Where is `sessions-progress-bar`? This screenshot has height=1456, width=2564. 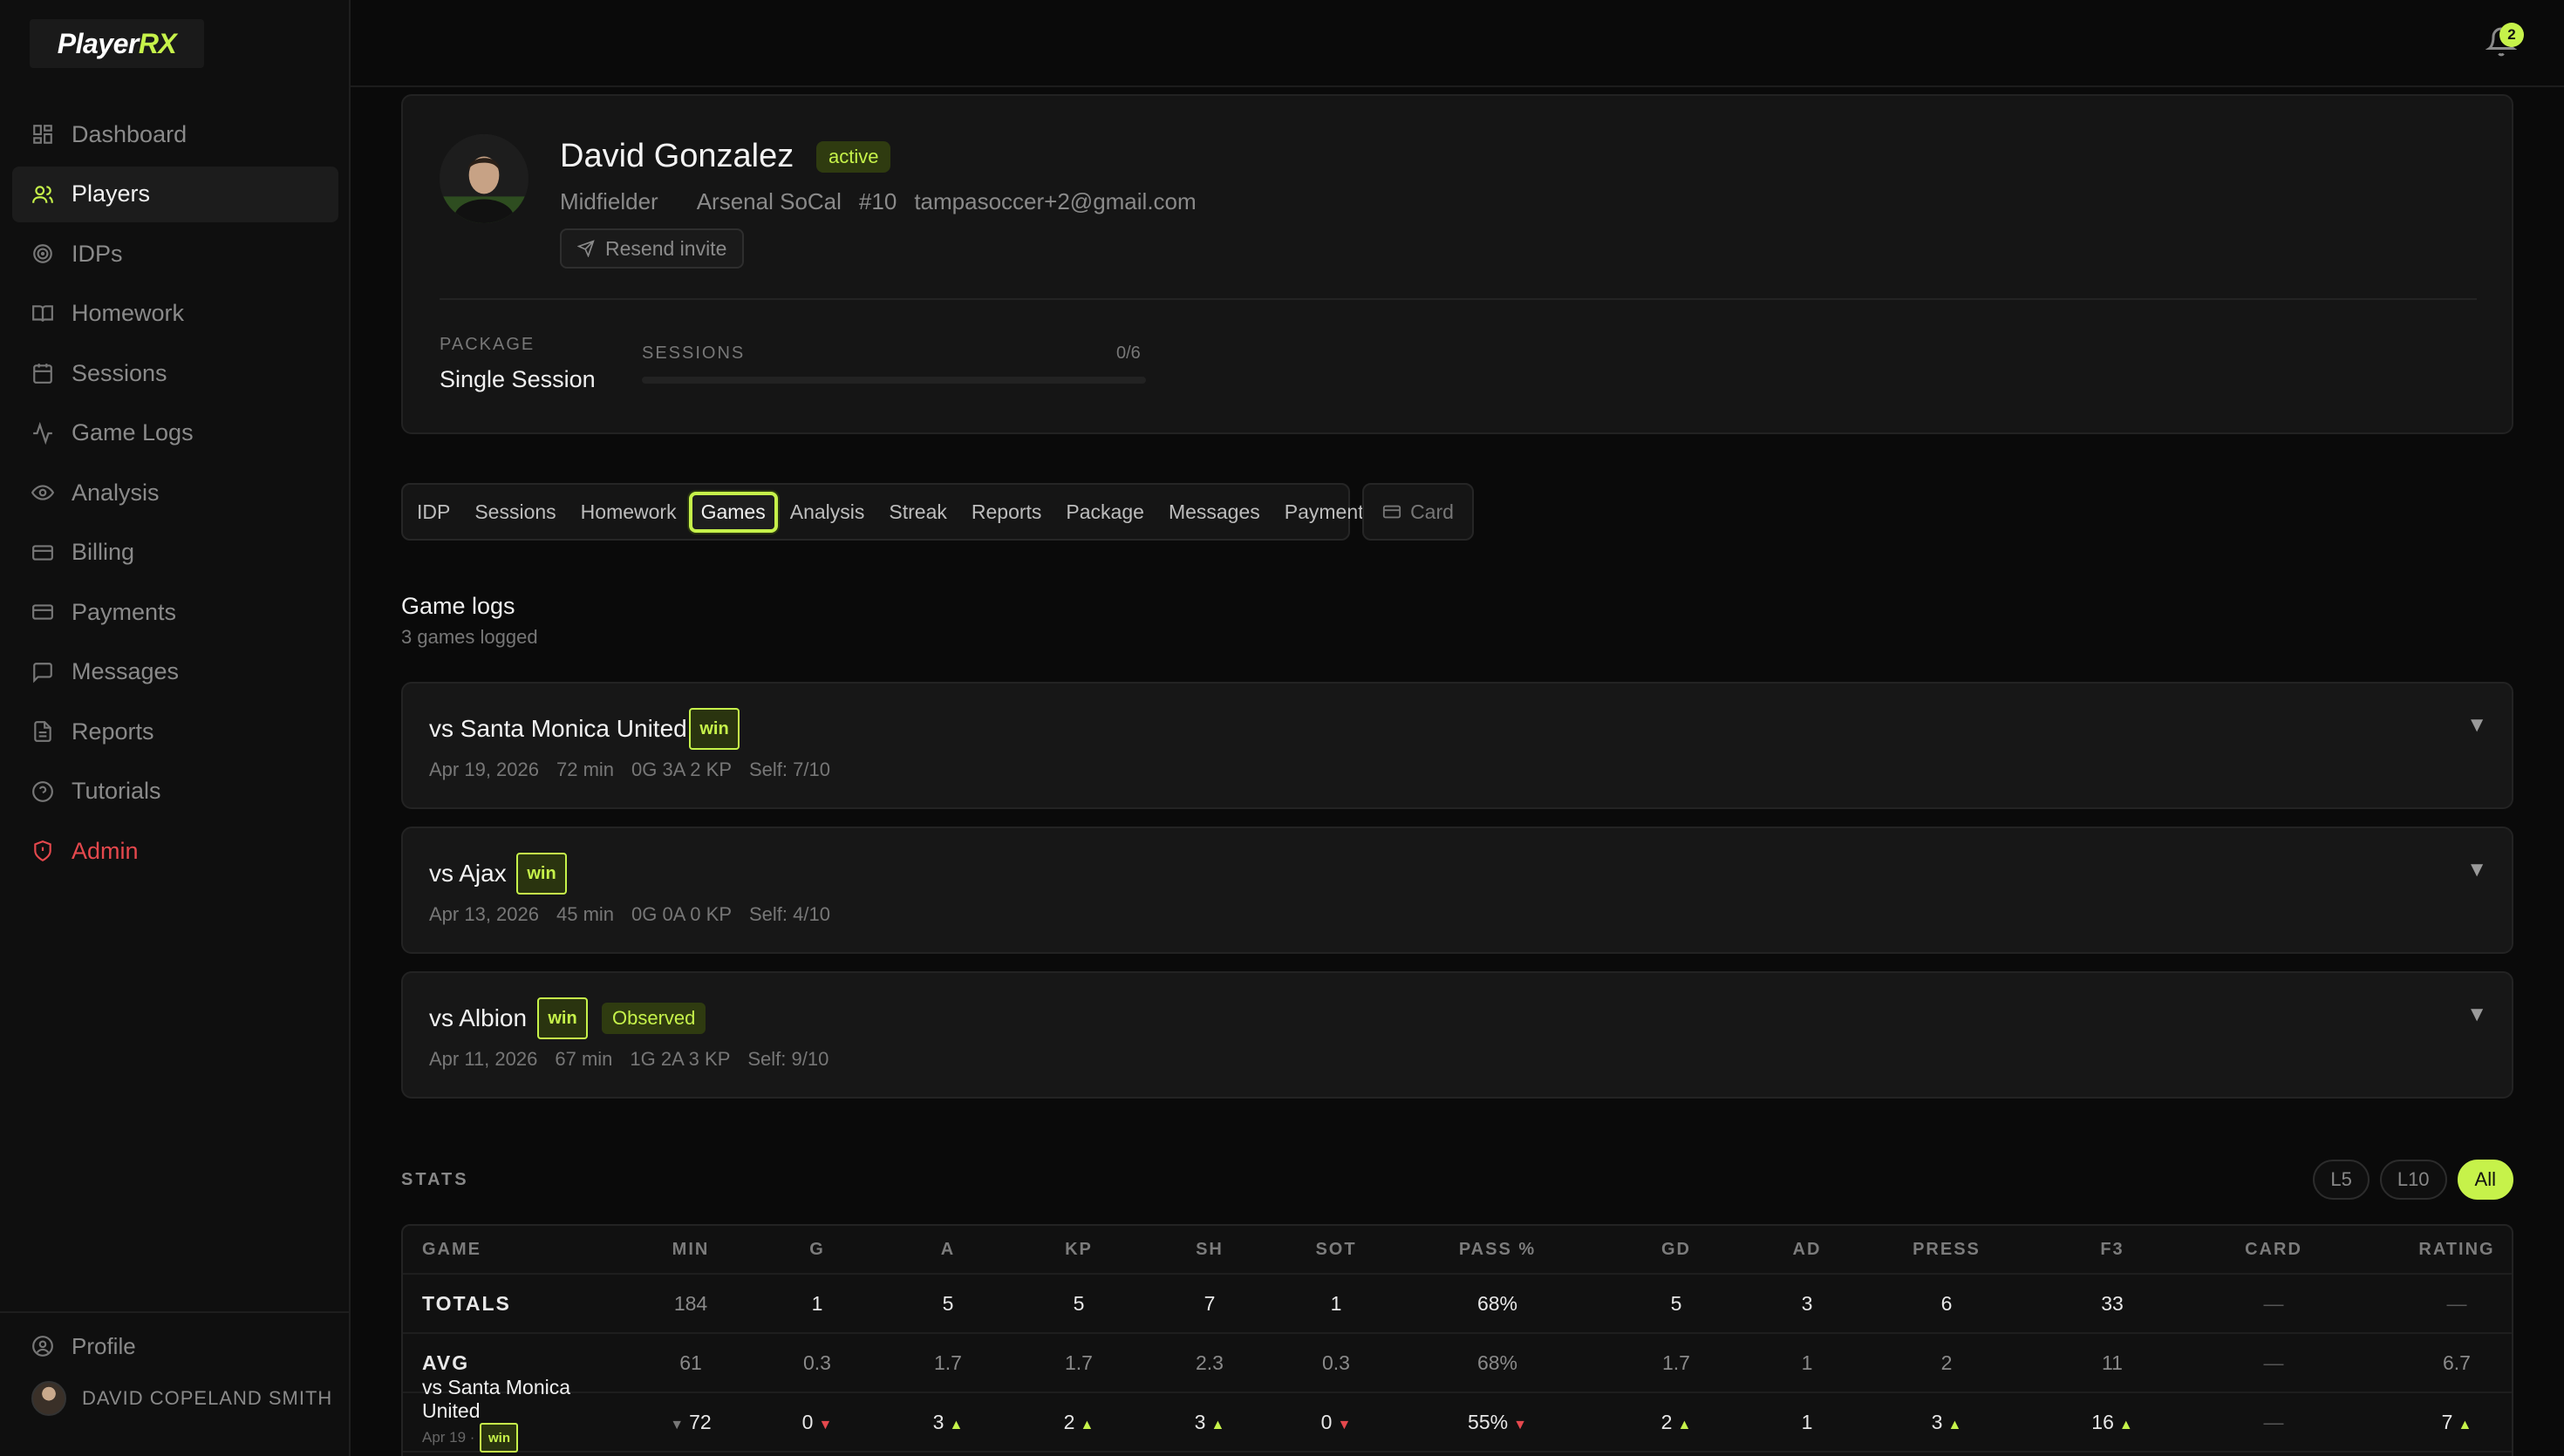
sessions-progress-bar is located at coordinates (894, 380).